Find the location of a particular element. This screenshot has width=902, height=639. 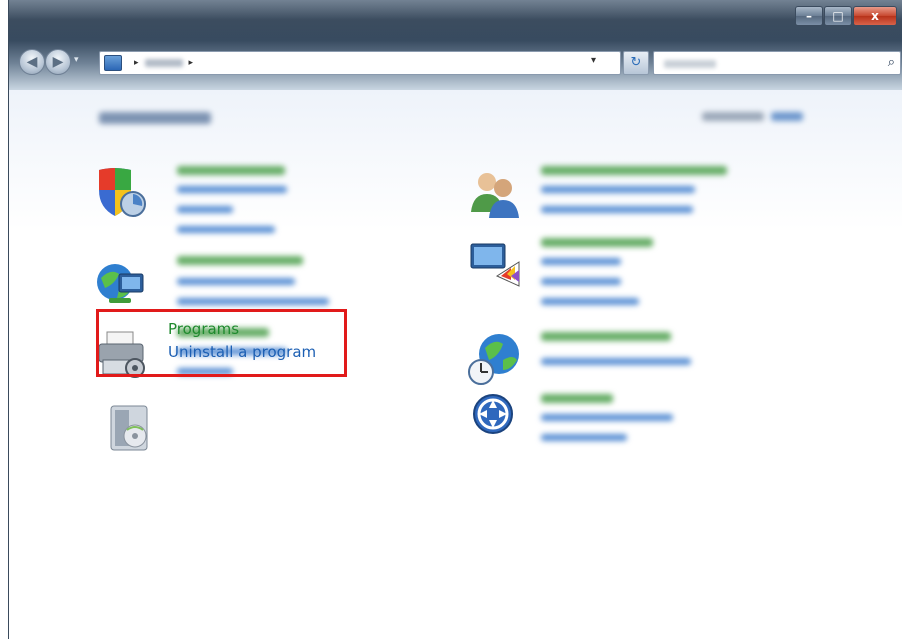

security-shield-icon is located at coordinates (121, 192).